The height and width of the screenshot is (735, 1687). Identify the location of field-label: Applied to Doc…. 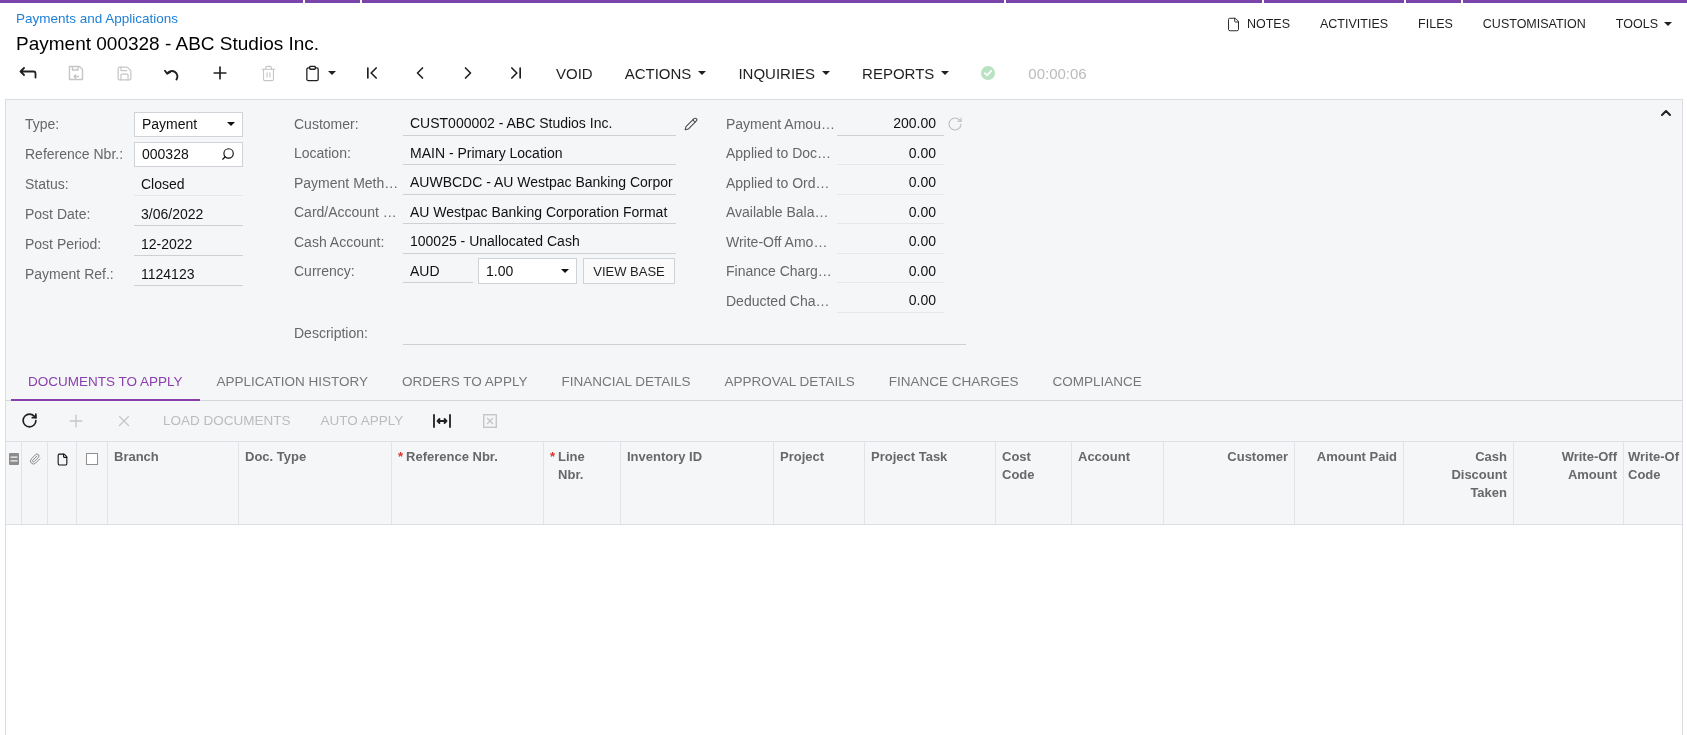
(779, 153).